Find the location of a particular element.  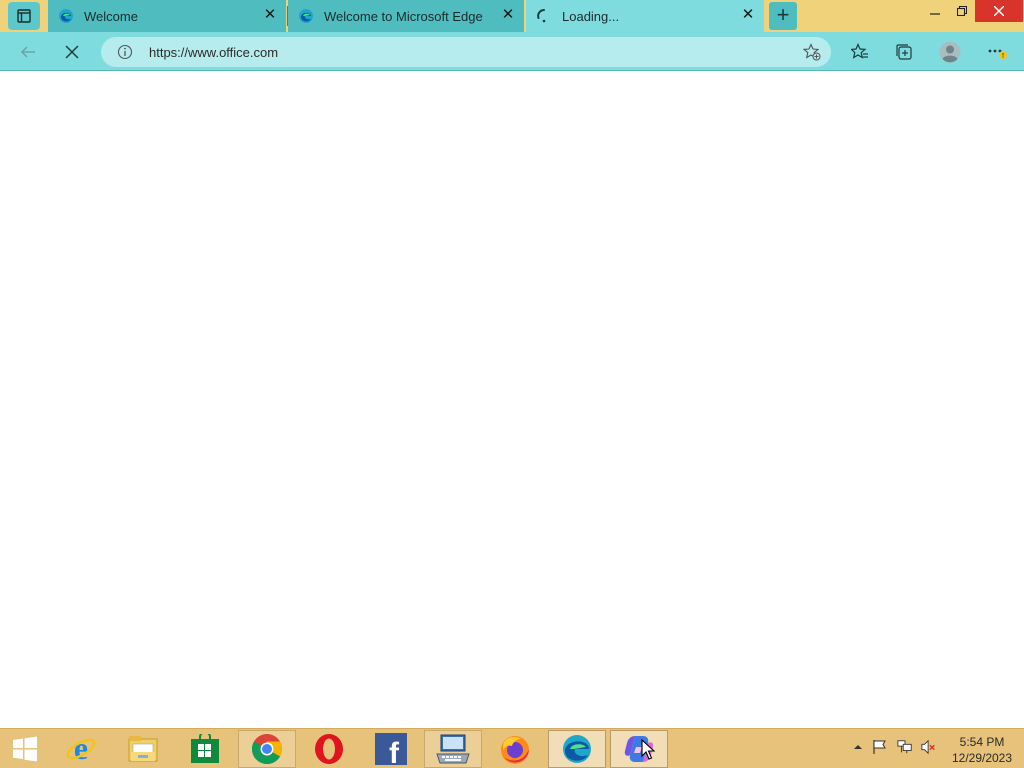

start-button is located at coordinates (25, 749).